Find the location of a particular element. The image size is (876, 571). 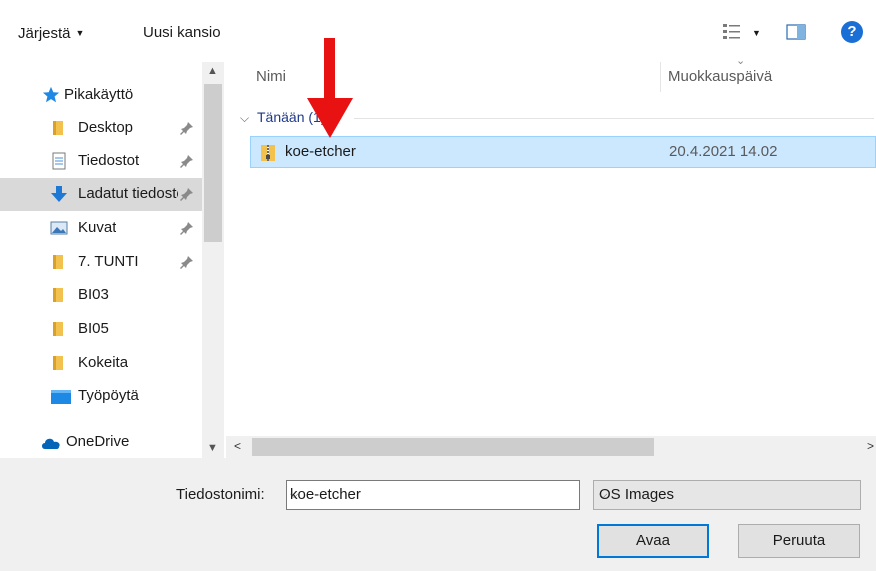

scroll-down-icon: ▼ is located at coordinates (212, 448).